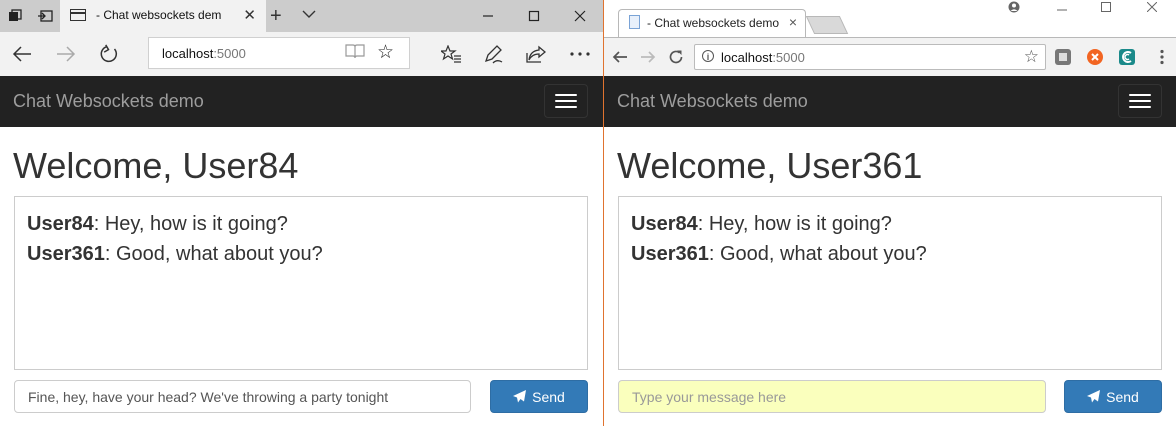 Image resolution: width=1176 pixels, height=426 pixels. I want to click on favorites-hub-icon, so click(451, 54).